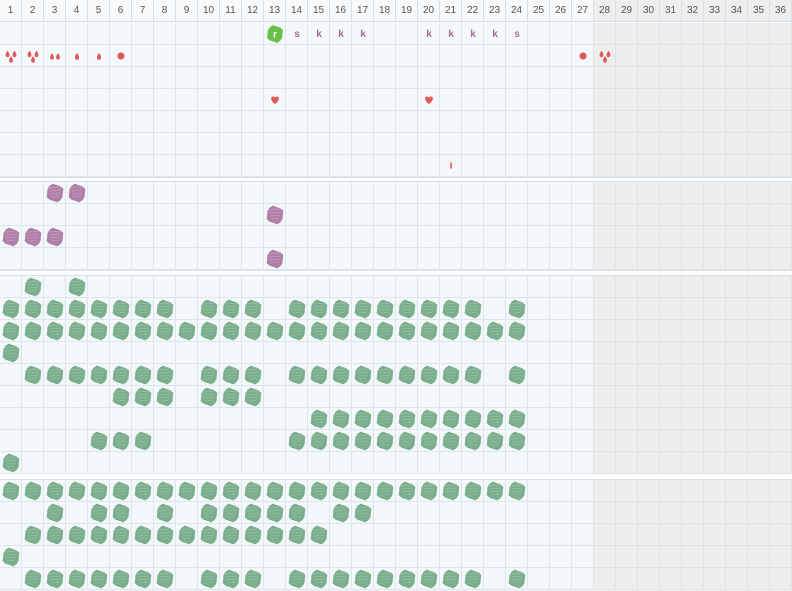  I want to click on column-header-16: 16, so click(341, 11).